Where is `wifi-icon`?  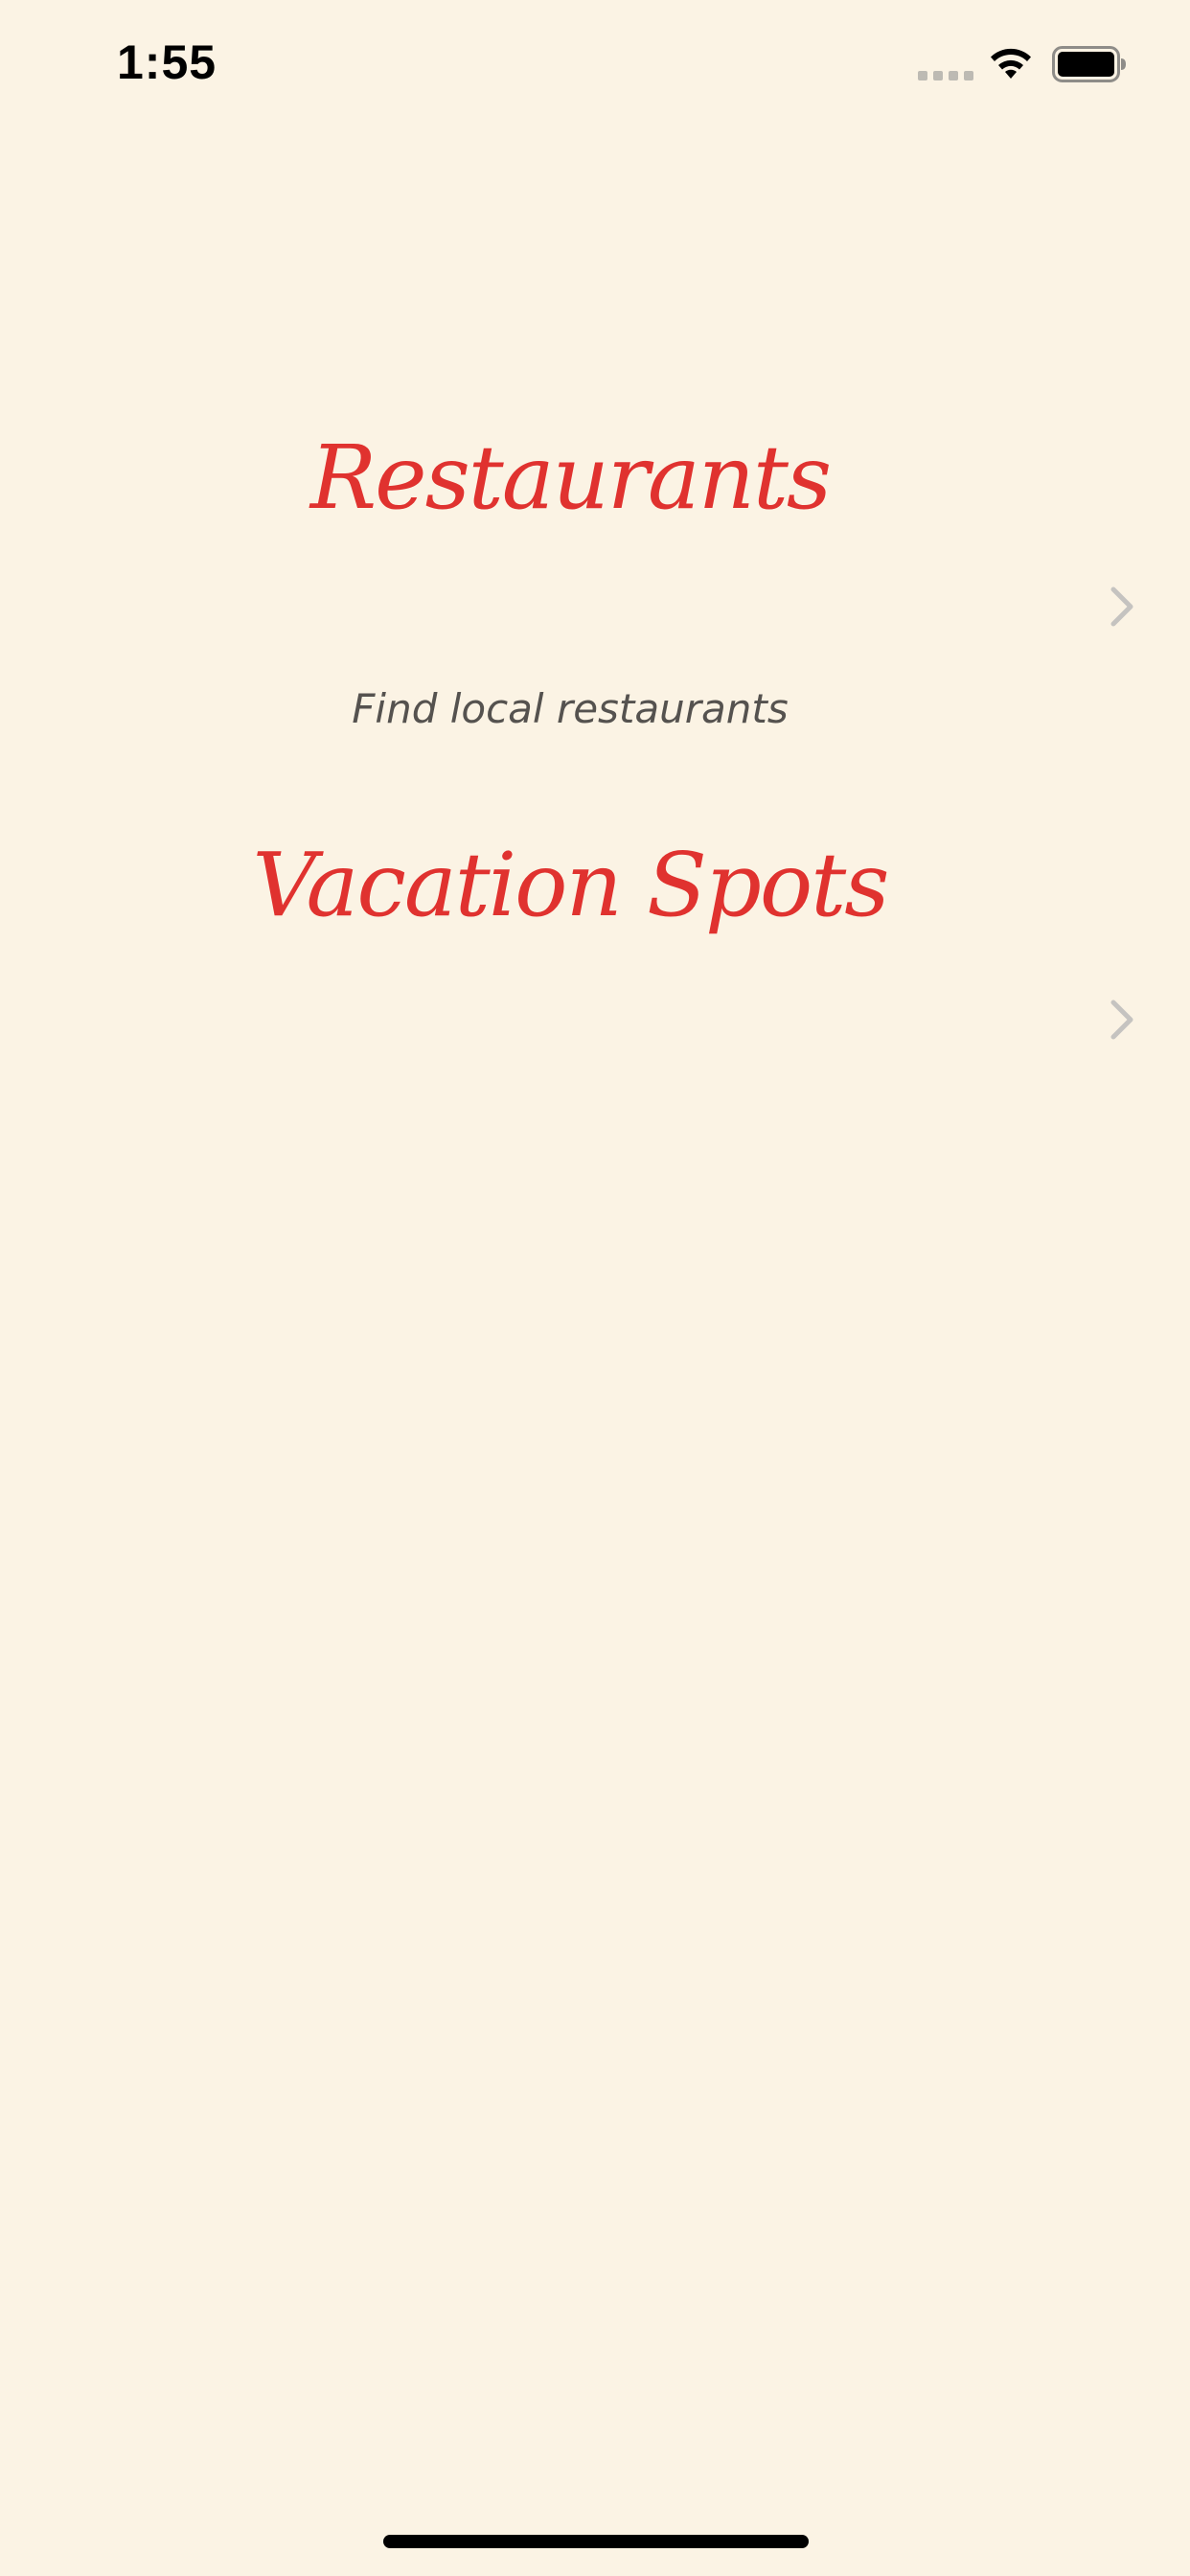
wifi-icon is located at coordinates (1011, 63).